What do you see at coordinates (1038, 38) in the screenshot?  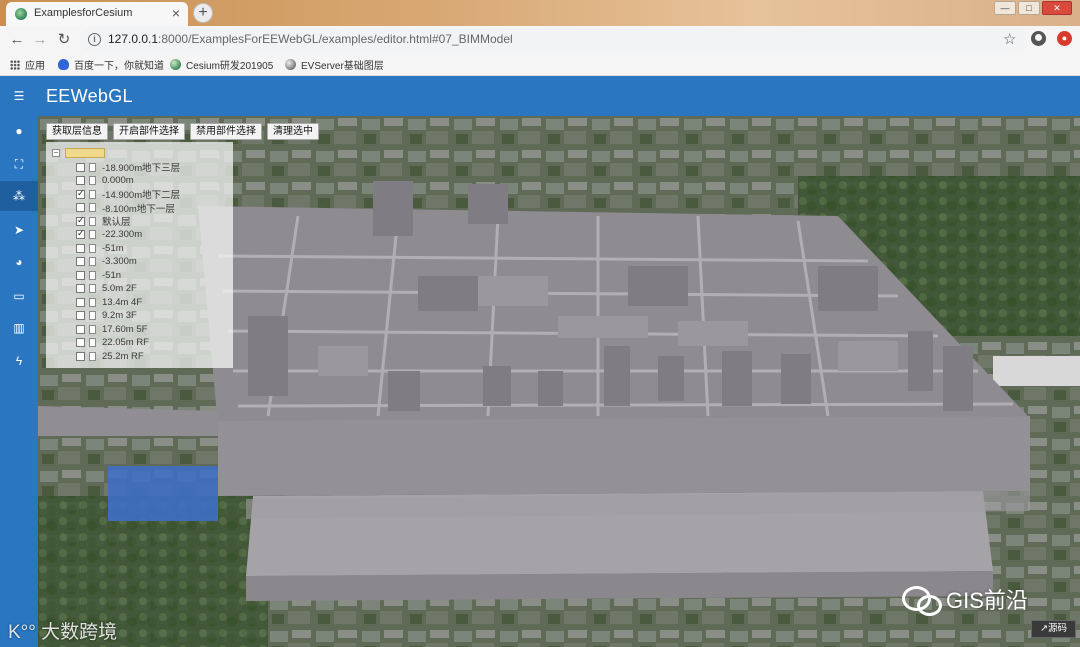 I see `account-icon` at bounding box center [1038, 38].